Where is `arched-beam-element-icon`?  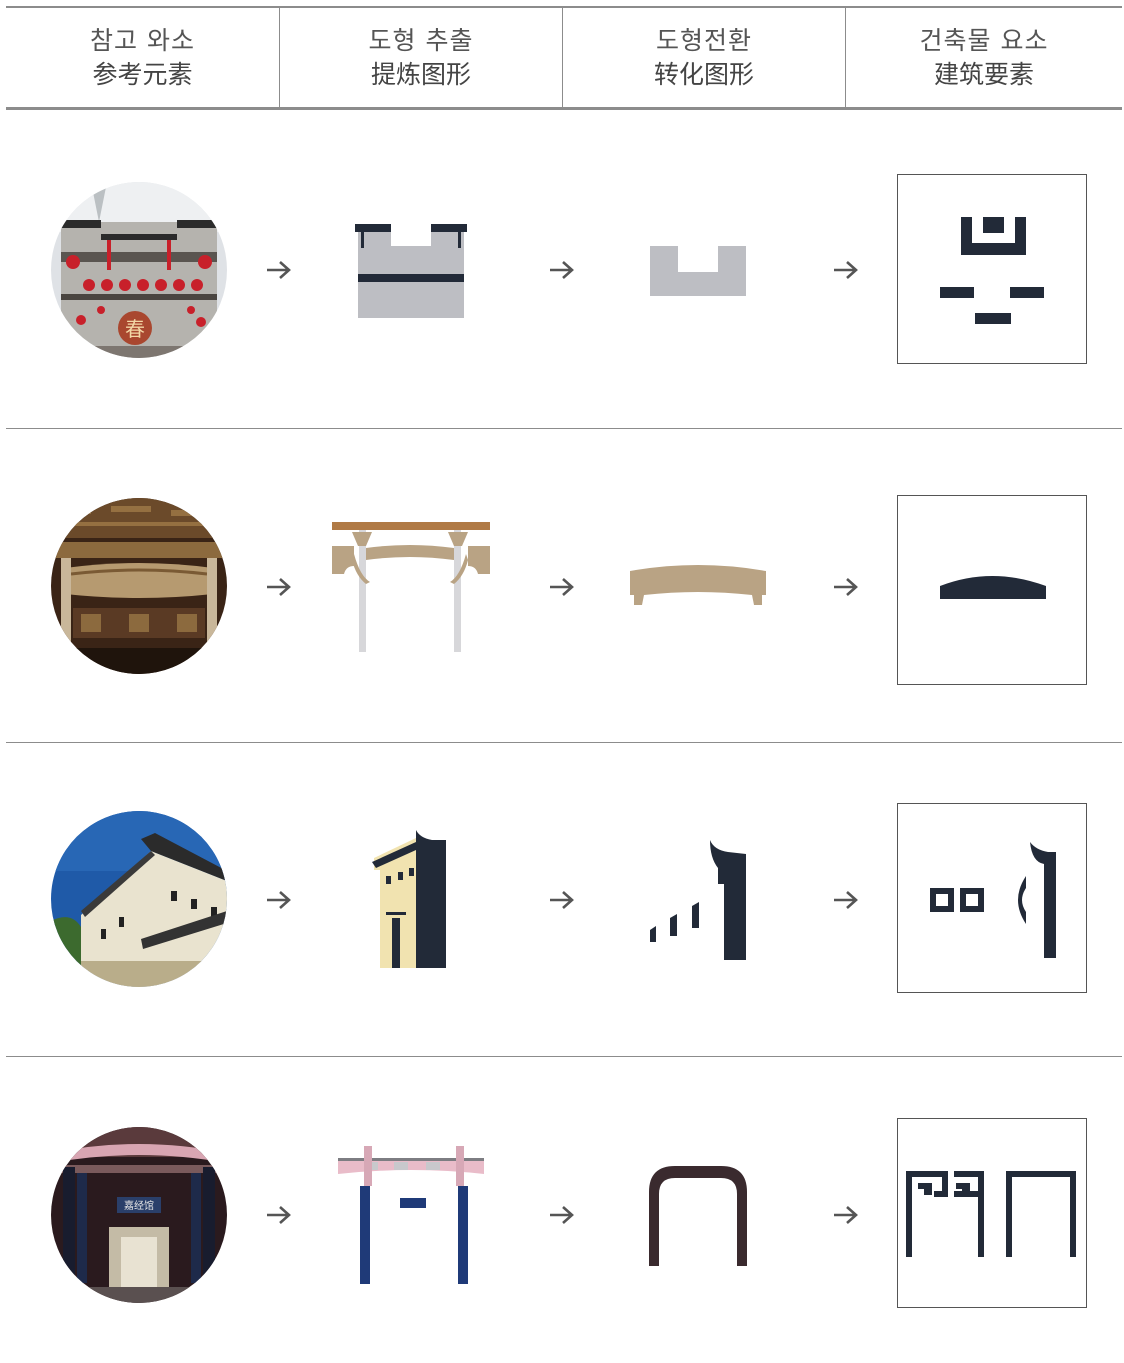 arched-beam-element-icon is located at coordinates (993, 587).